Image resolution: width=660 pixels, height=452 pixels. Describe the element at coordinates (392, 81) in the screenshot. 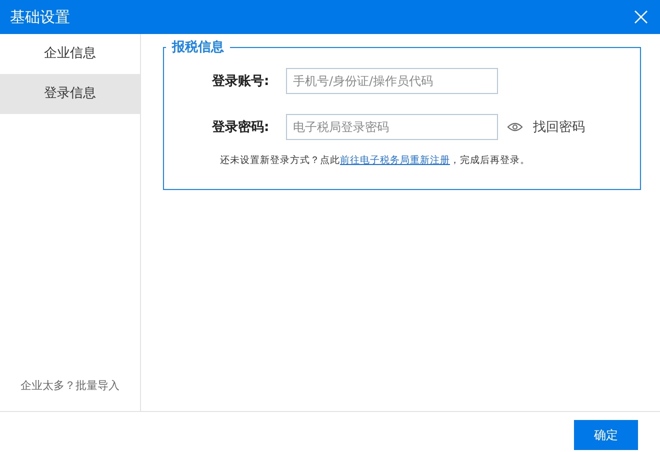

I see `input-field: 手机号/身份证/操作员代码` at that location.